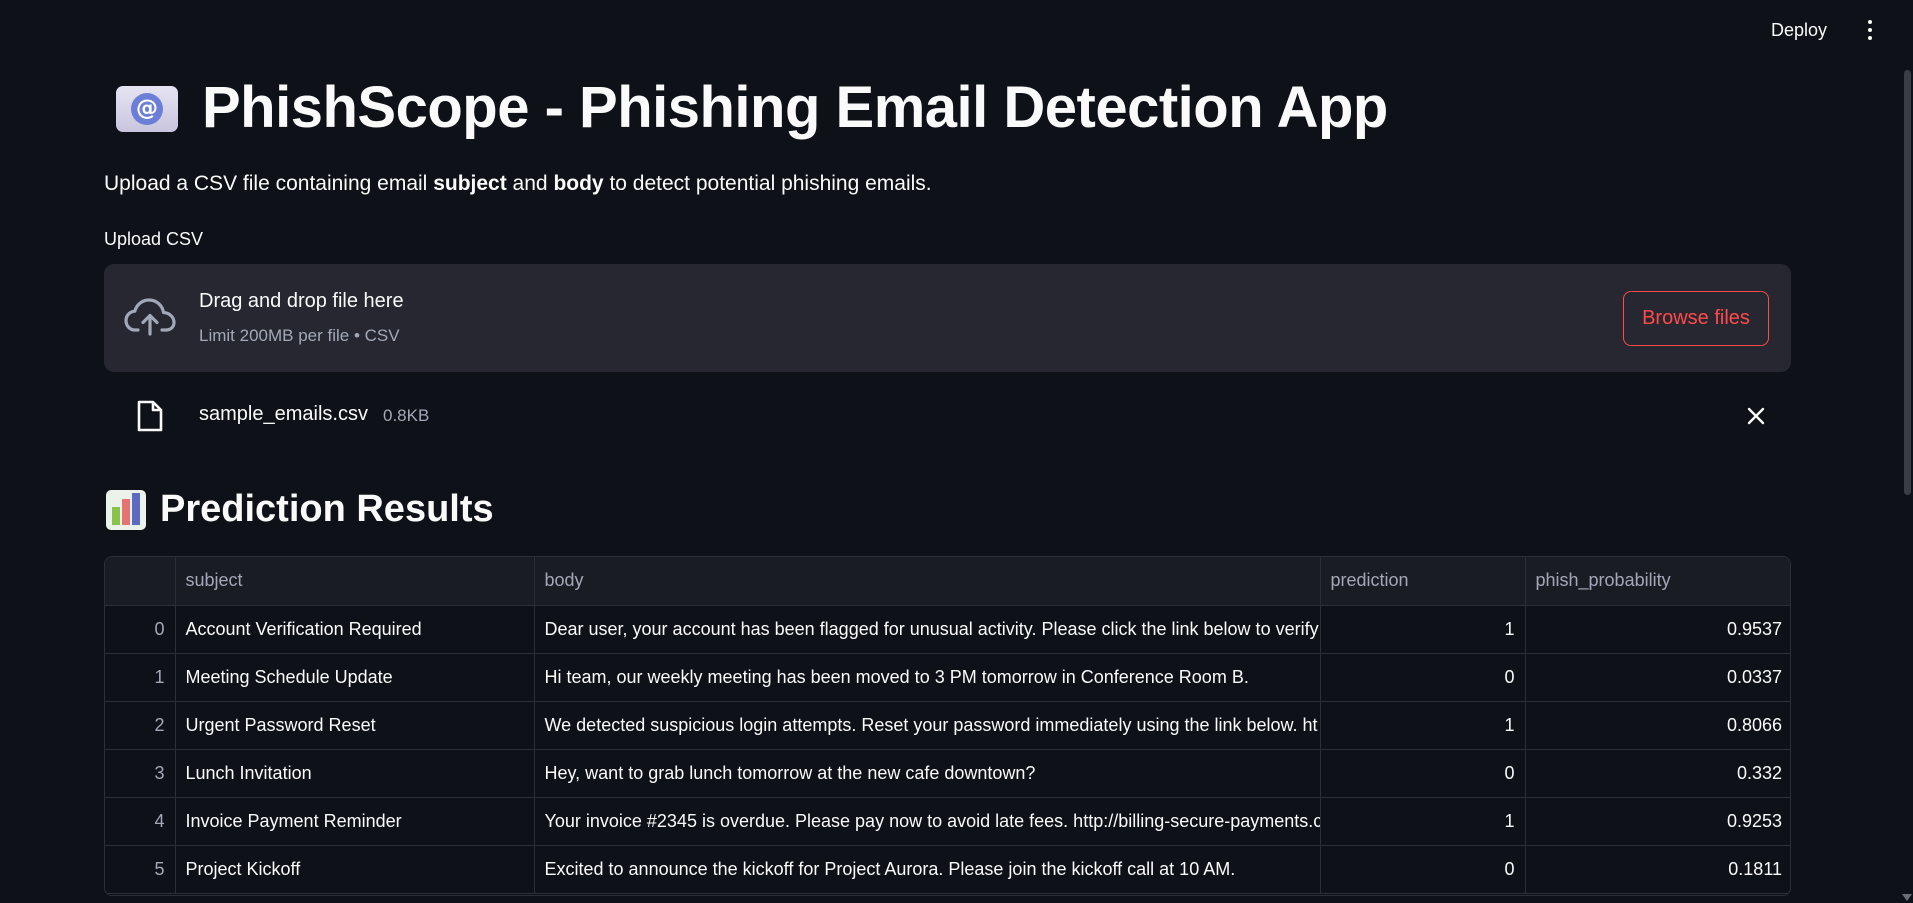 This screenshot has width=1913, height=903. Describe the element at coordinates (140, 869) in the screenshot. I see `row-index: 5` at that location.